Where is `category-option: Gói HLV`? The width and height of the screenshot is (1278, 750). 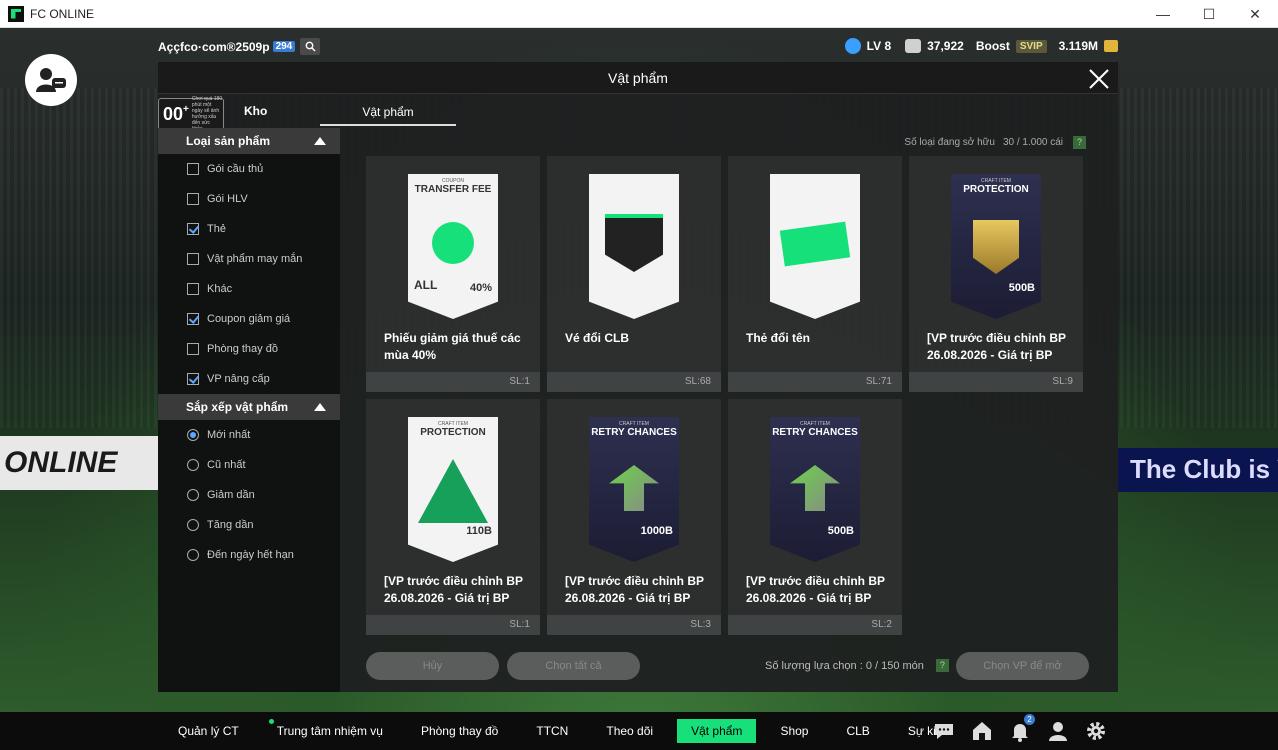 category-option: Gói HLV is located at coordinates (249, 199).